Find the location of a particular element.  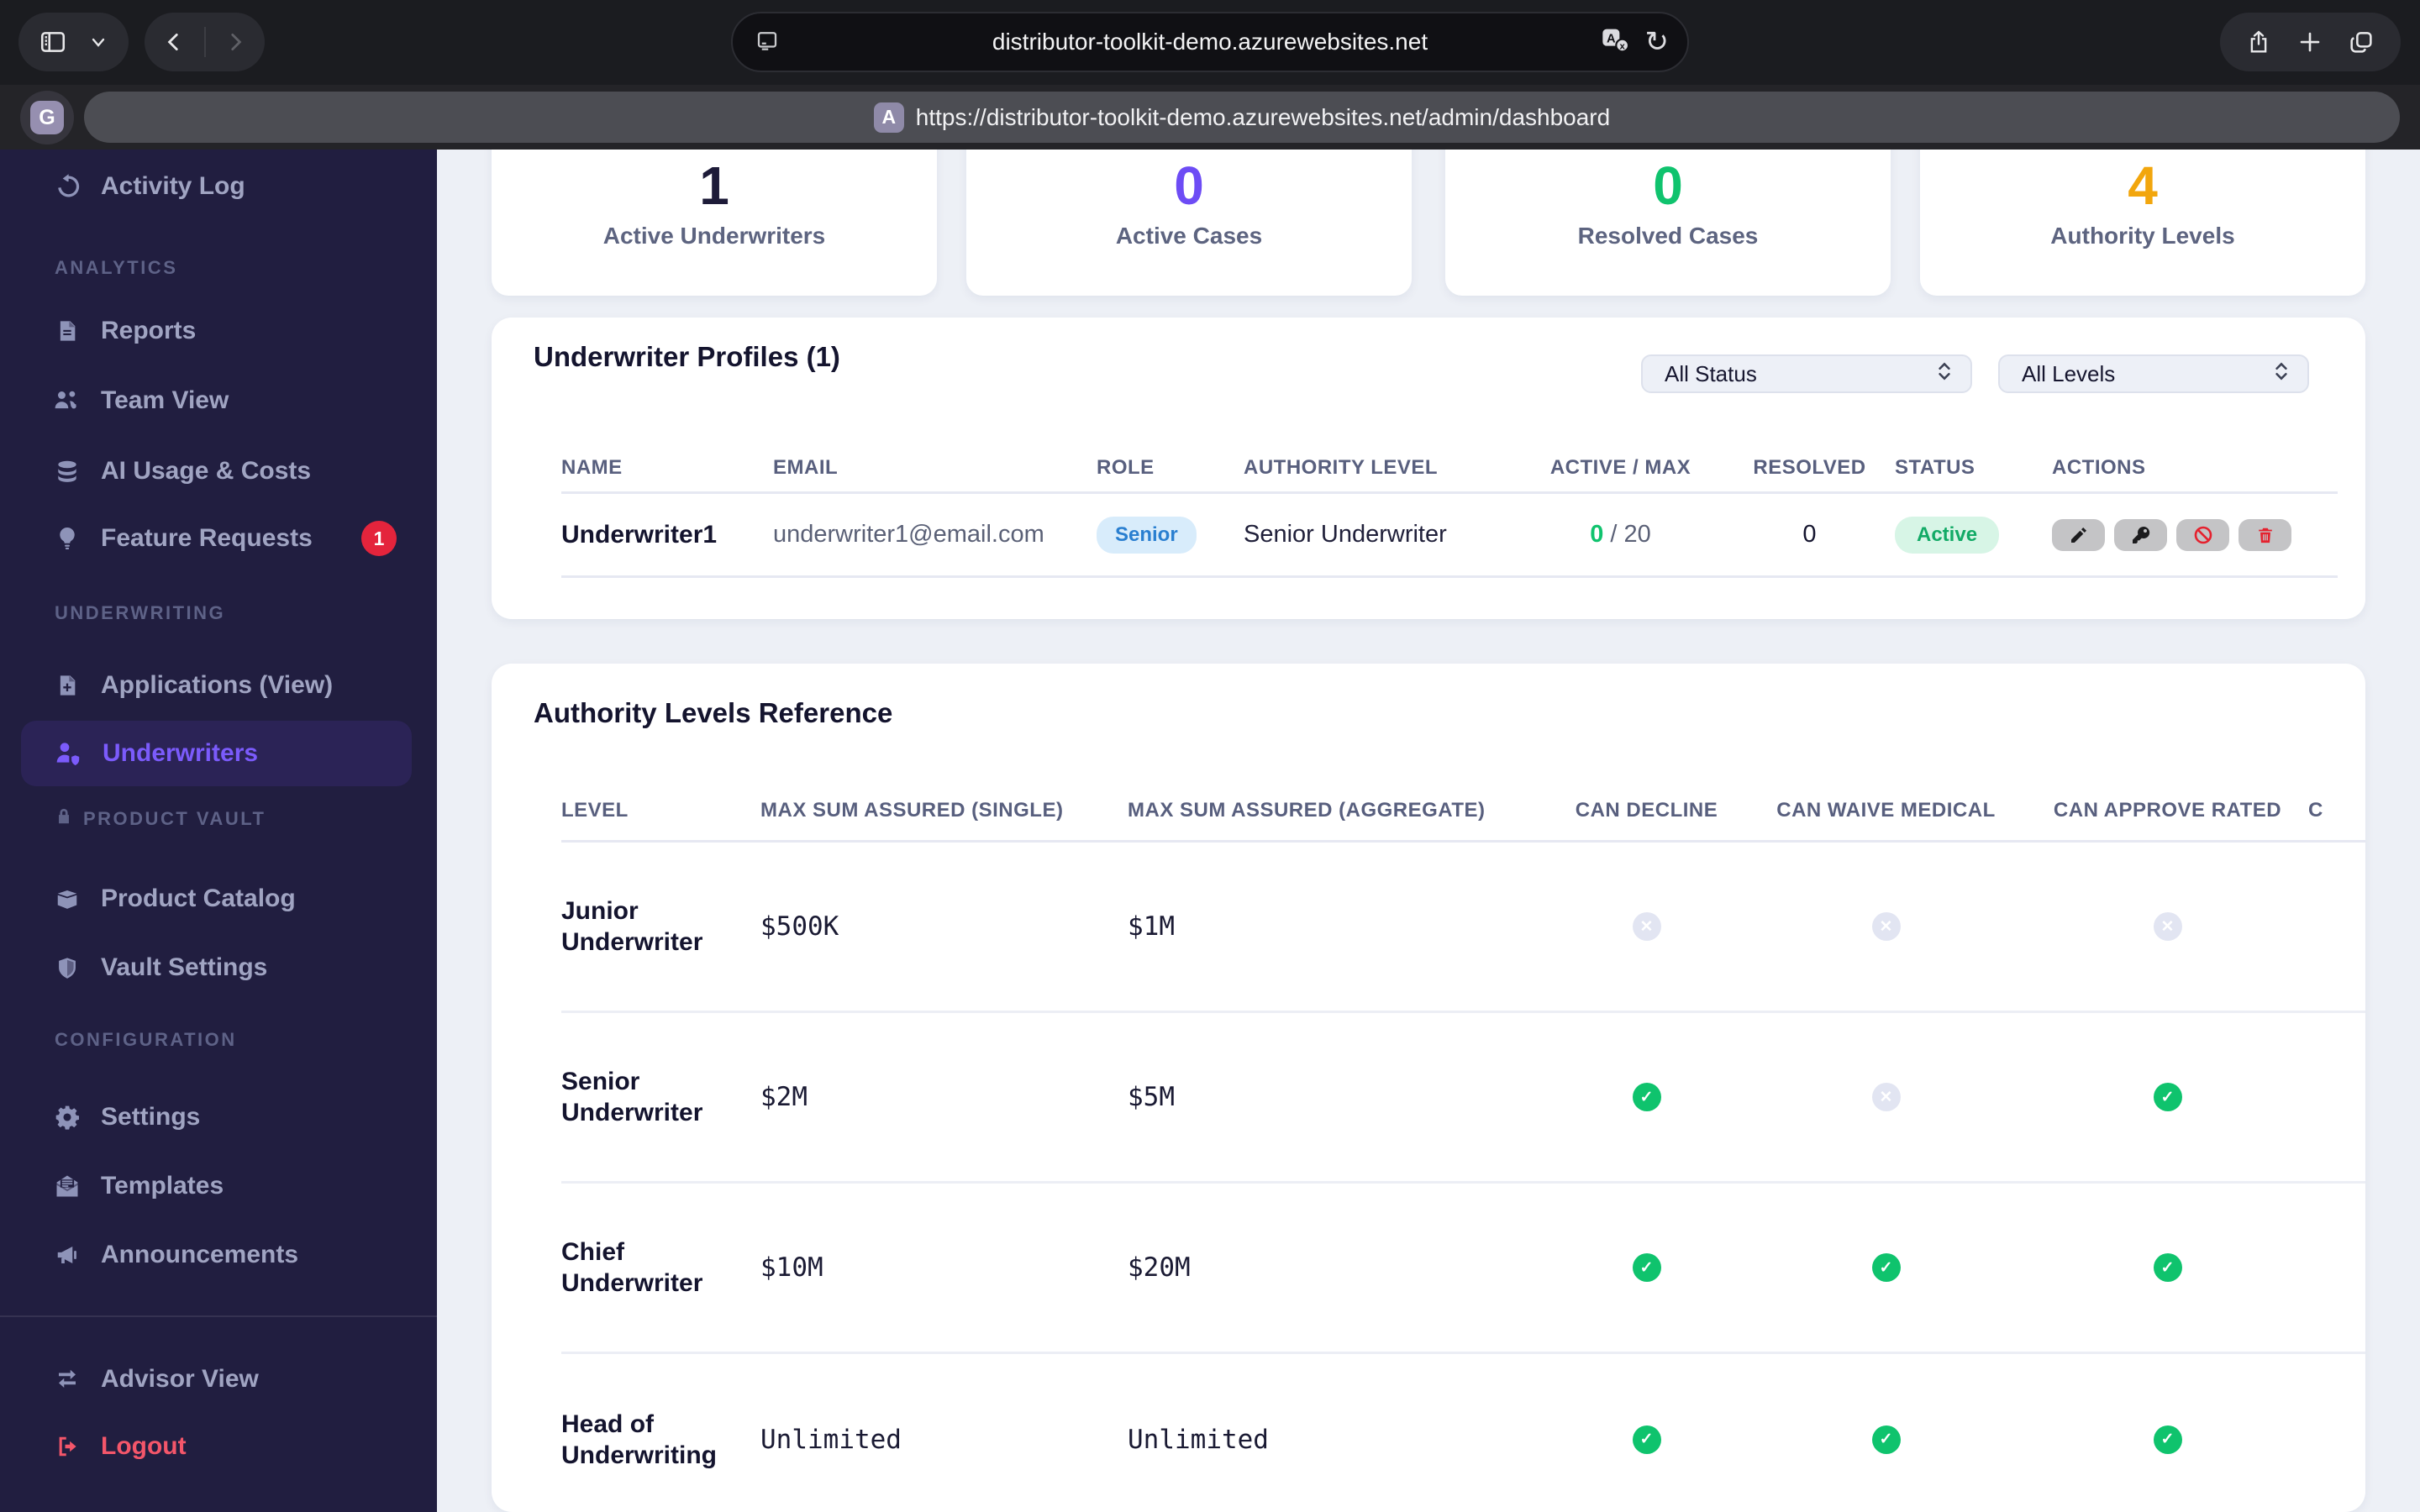

level-name: Senior Underwriter is located at coordinates (632, 1097).